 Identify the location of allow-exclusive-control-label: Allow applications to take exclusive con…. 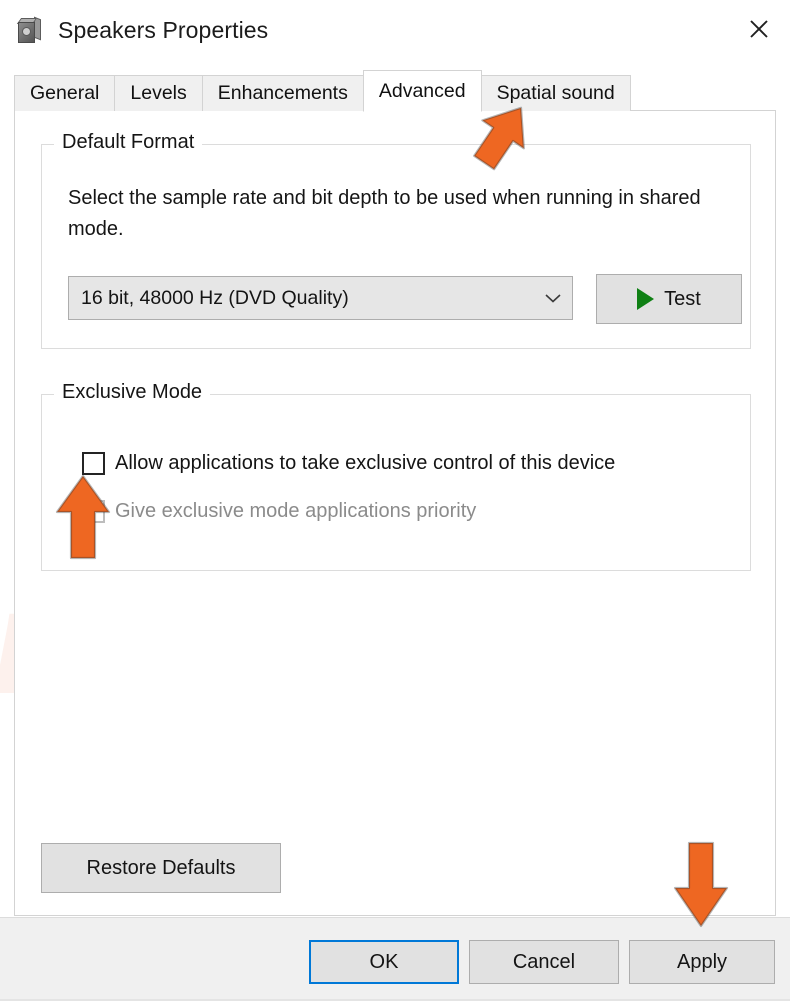
(365, 463).